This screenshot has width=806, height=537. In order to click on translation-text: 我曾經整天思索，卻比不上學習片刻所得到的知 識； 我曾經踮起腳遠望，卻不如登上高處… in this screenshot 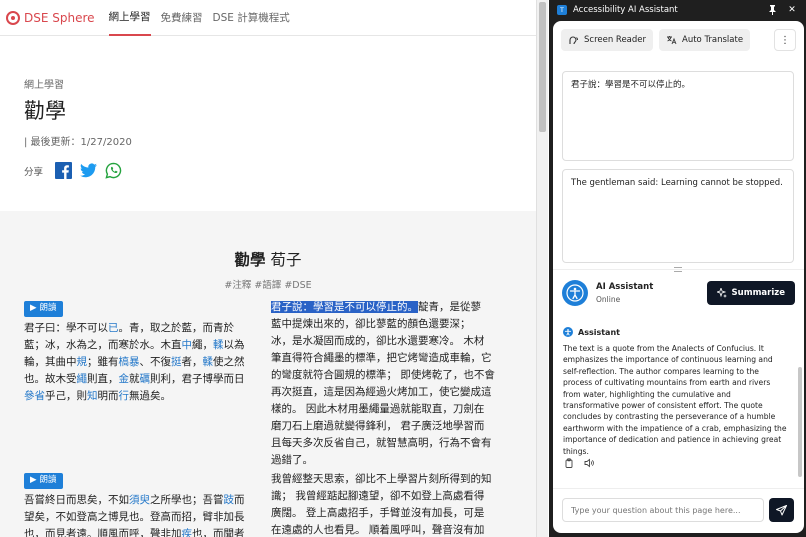, I will do `click(389, 504)`.